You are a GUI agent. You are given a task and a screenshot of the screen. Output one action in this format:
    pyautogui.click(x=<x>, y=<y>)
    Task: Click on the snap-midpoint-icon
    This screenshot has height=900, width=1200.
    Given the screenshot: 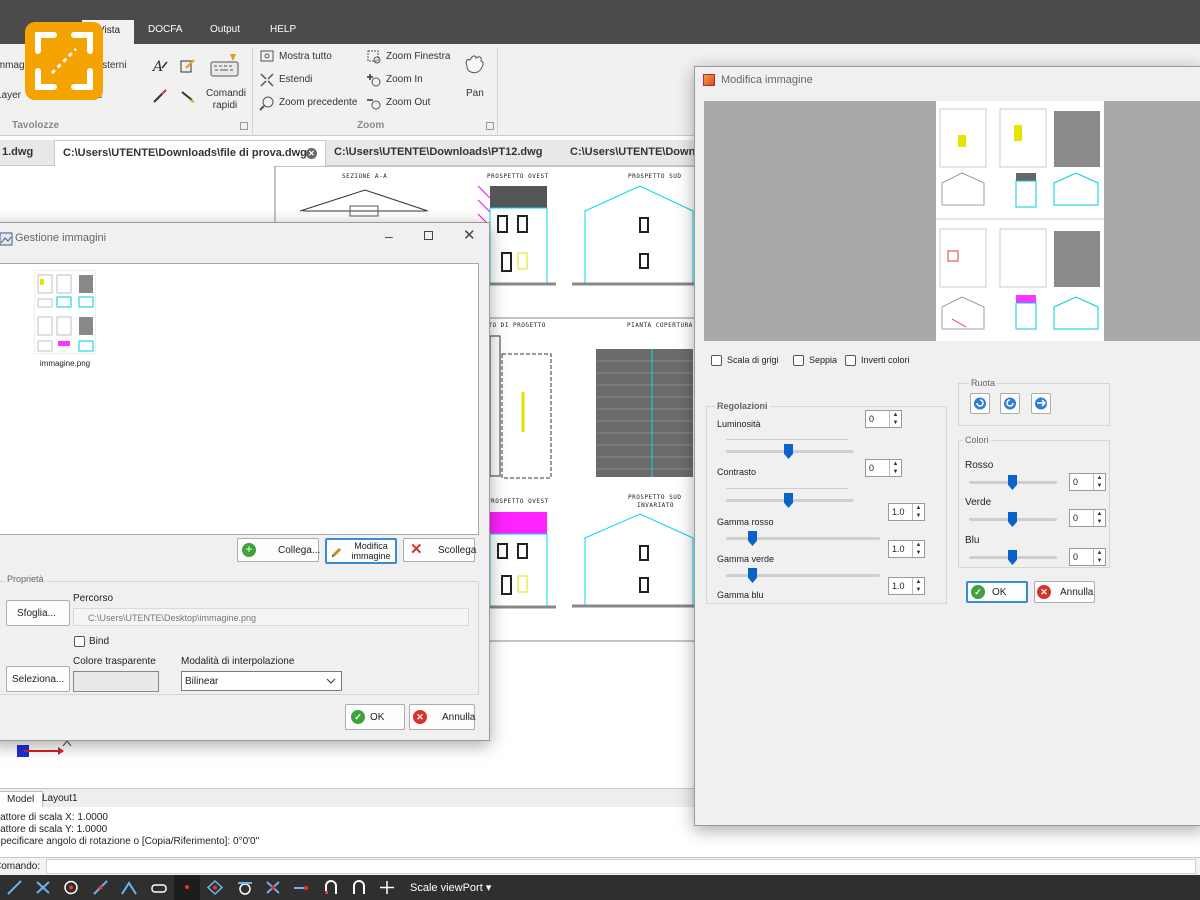 What is the action you would take?
    pyautogui.click(x=101, y=887)
    